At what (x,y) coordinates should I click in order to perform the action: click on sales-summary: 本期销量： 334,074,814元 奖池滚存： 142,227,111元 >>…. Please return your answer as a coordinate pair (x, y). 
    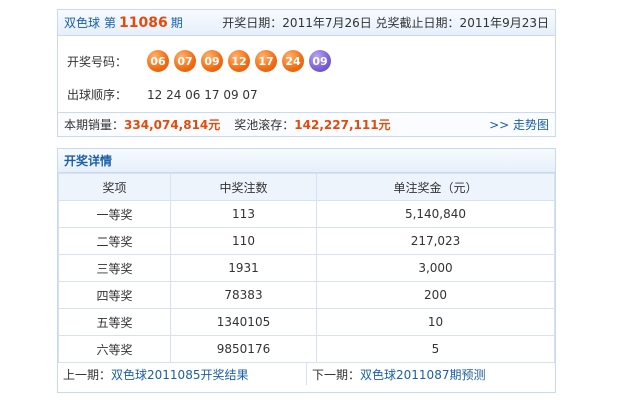
    Looking at the image, I should click on (306, 124).